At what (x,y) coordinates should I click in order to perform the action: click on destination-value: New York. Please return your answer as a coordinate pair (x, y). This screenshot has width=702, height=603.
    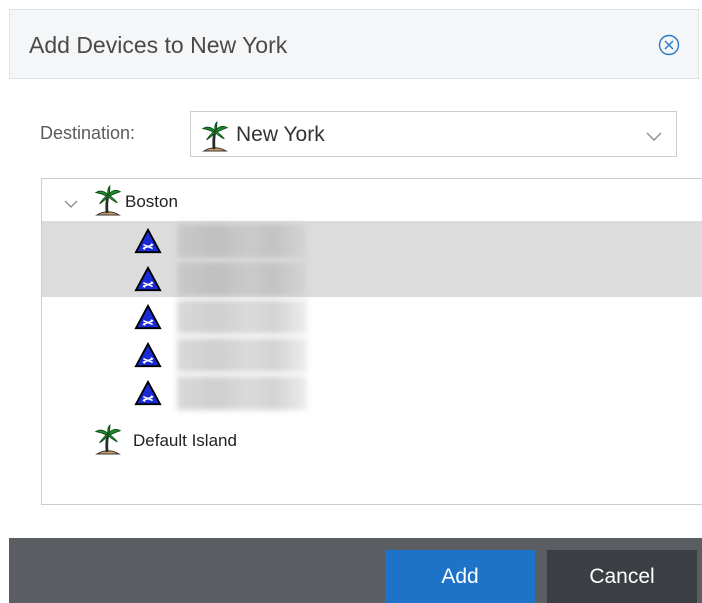
    Looking at the image, I should click on (280, 134).